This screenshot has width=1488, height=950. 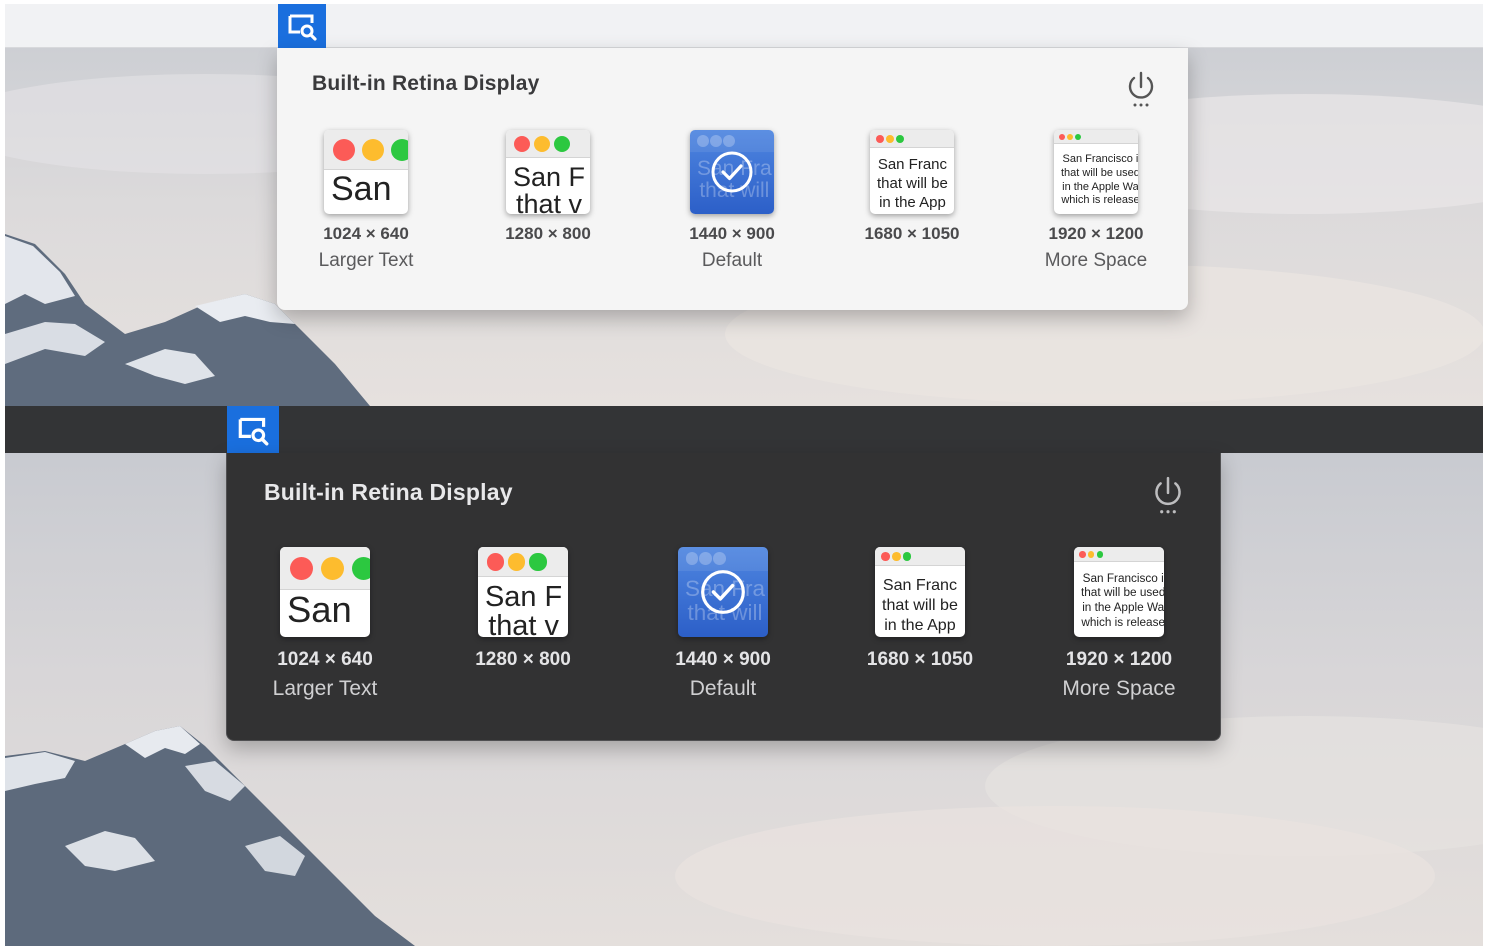 What do you see at coordinates (732, 233) in the screenshot?
I see `resolution-size: 1440 × 900` at bounding box center [732, 233].